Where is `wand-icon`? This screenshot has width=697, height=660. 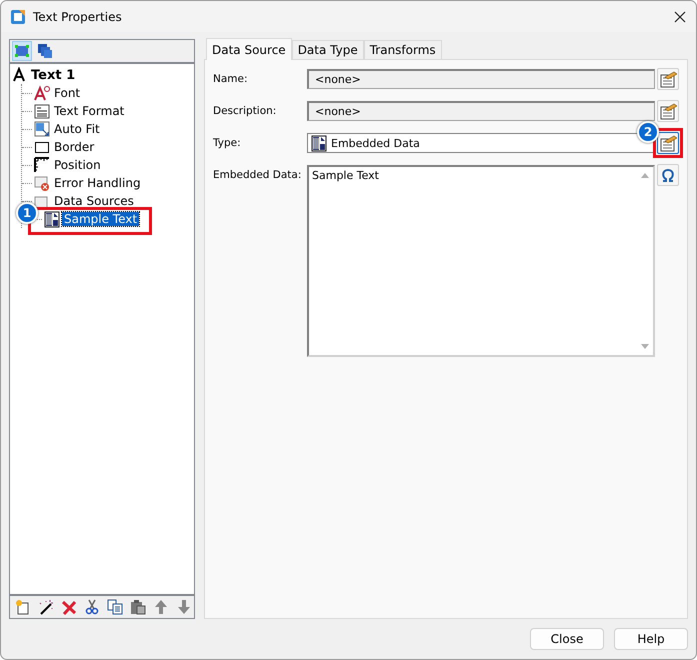 wand-icon is located at coordinates (46, 607).